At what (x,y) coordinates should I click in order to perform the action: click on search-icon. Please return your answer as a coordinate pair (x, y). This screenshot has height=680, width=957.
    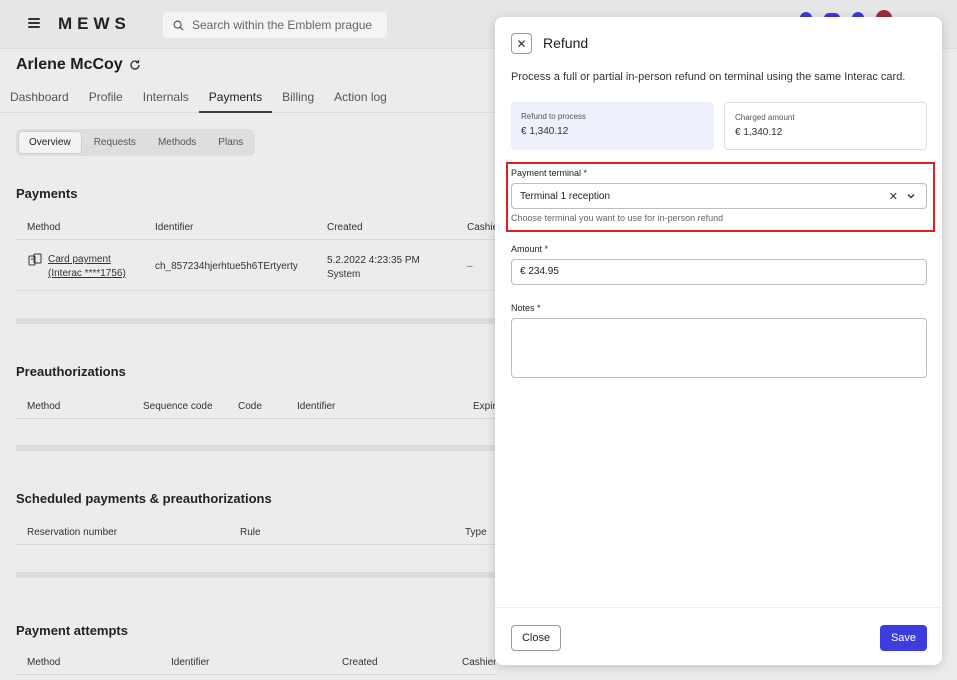
    Looking at the image, I should click on (178, 25).